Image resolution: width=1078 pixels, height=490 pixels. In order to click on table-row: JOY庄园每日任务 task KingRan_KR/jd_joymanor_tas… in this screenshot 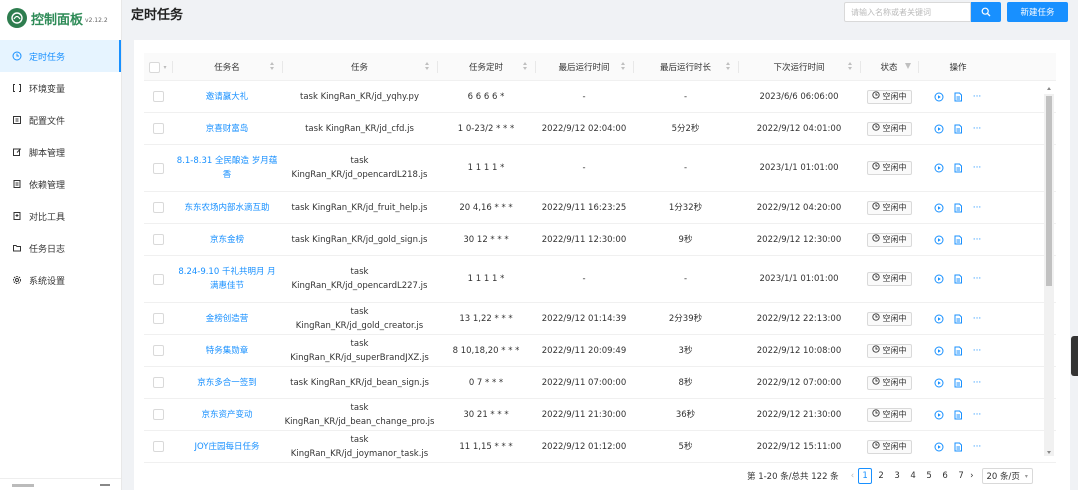, I will do `click(600, 447)`.